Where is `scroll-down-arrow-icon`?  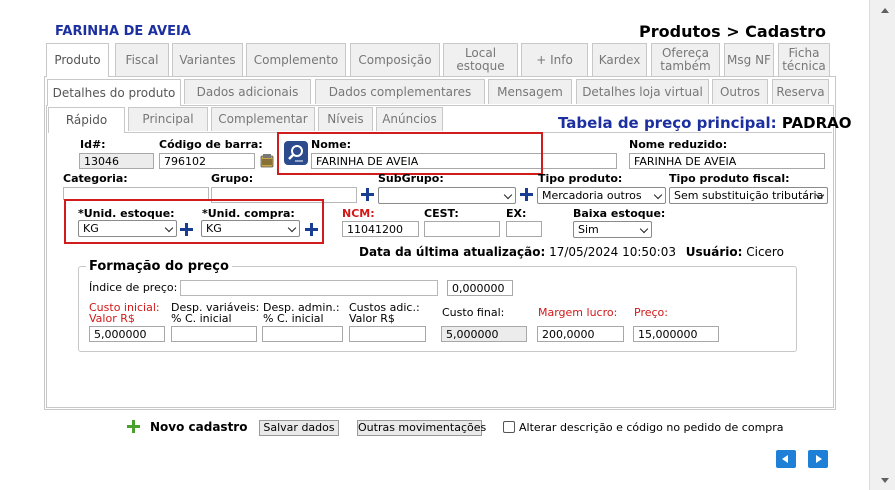 scroll-down-arrow-icon is located at coordinates (885, 480).